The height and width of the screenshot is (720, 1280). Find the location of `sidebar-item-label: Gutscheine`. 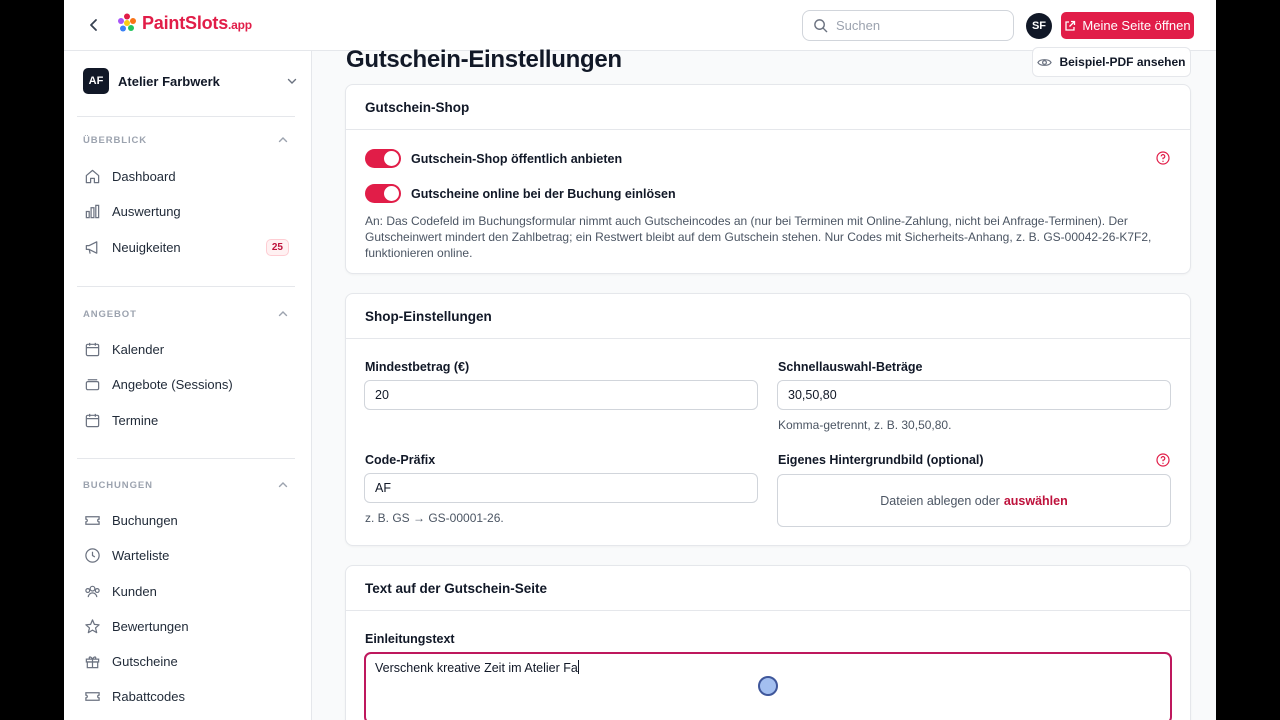

sidebar-item-label: Gutscheine is located at coordinates (145, 661).